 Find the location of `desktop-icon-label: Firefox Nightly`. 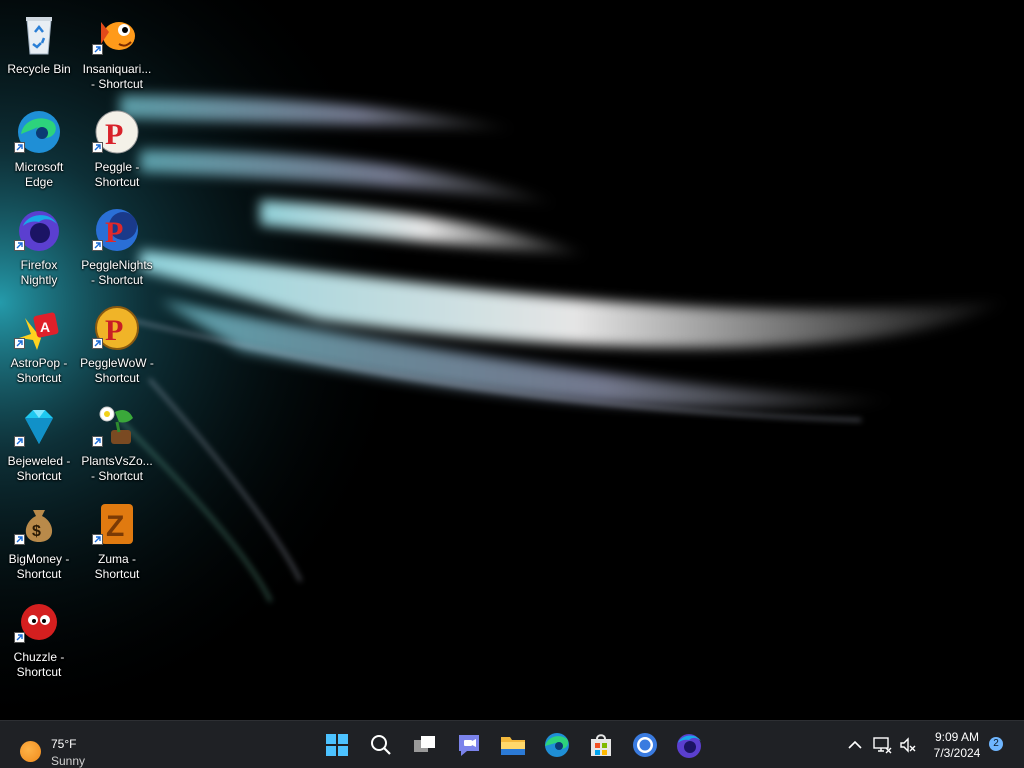

desktop-icon-label: Firefox Nightly is located at coordinates (39, 272).